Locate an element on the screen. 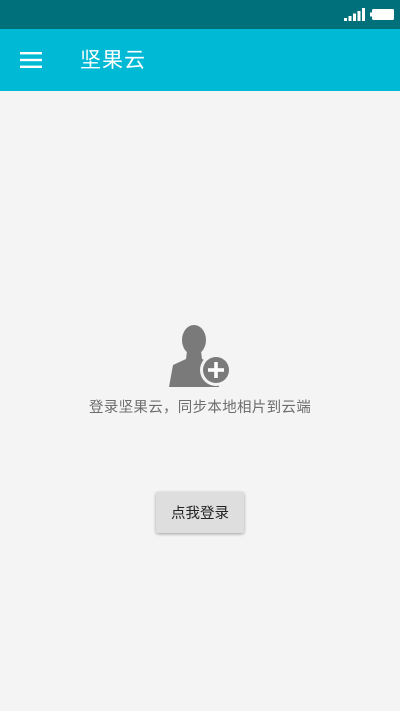 The height and width of the screenshot is (711, 400). menu-button is located at coordinates (31, 60).